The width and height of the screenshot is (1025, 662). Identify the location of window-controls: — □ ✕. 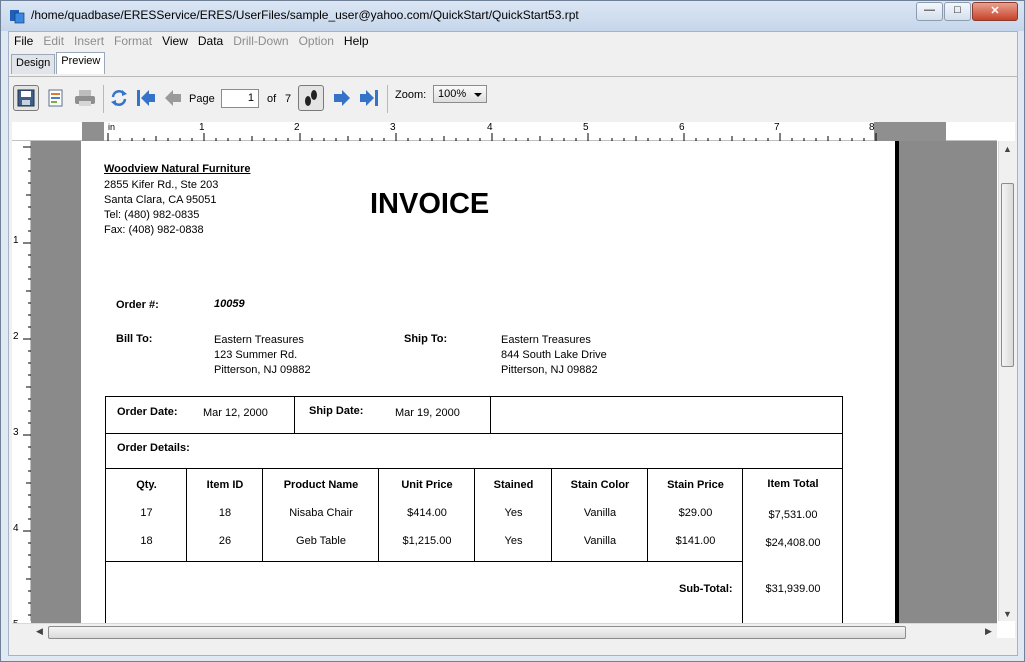
(966, 11).